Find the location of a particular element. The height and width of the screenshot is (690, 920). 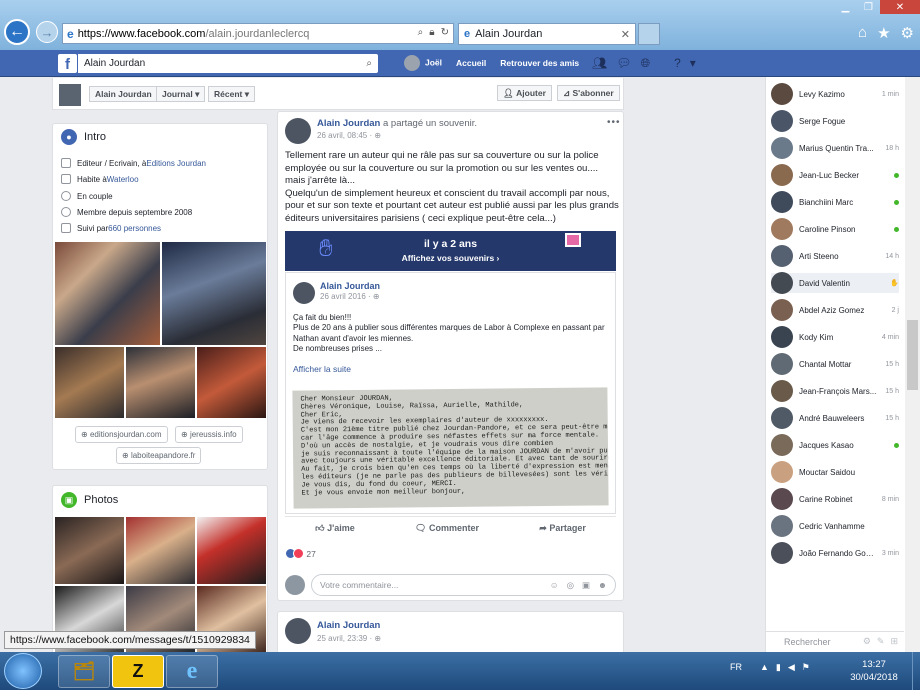

chat-search-input: Rechercher ⚙ ✎ ⊞ is located at coordinates (835, 641).